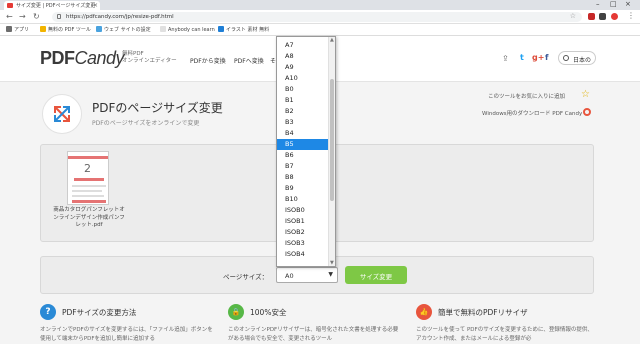 The height and width of the screenshot is (344, 640). What do you see at coordinates (303, 67) in the screenshot?
I see `dropdown-option: A9` at bounding box center [303, 67].